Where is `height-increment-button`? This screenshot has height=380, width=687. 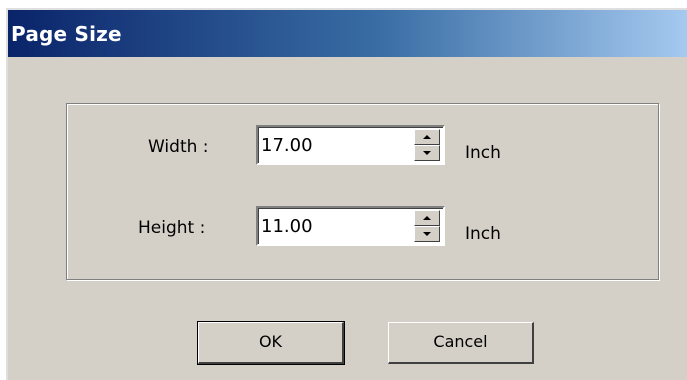
height-increment-button is located at coordinates (427, 218).